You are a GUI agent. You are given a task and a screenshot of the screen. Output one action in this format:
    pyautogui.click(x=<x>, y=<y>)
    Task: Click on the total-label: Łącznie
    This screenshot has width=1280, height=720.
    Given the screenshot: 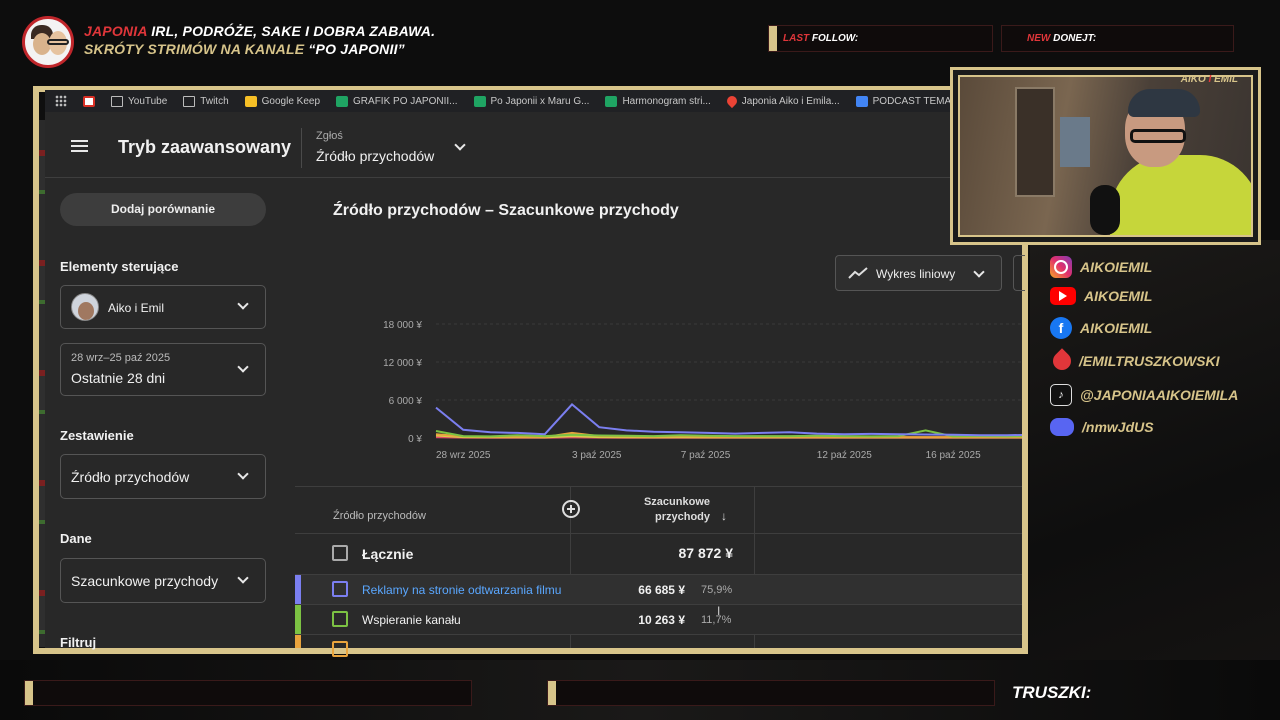 What is the action you would take?
    pyautogui.click(x=388, y=554)
    